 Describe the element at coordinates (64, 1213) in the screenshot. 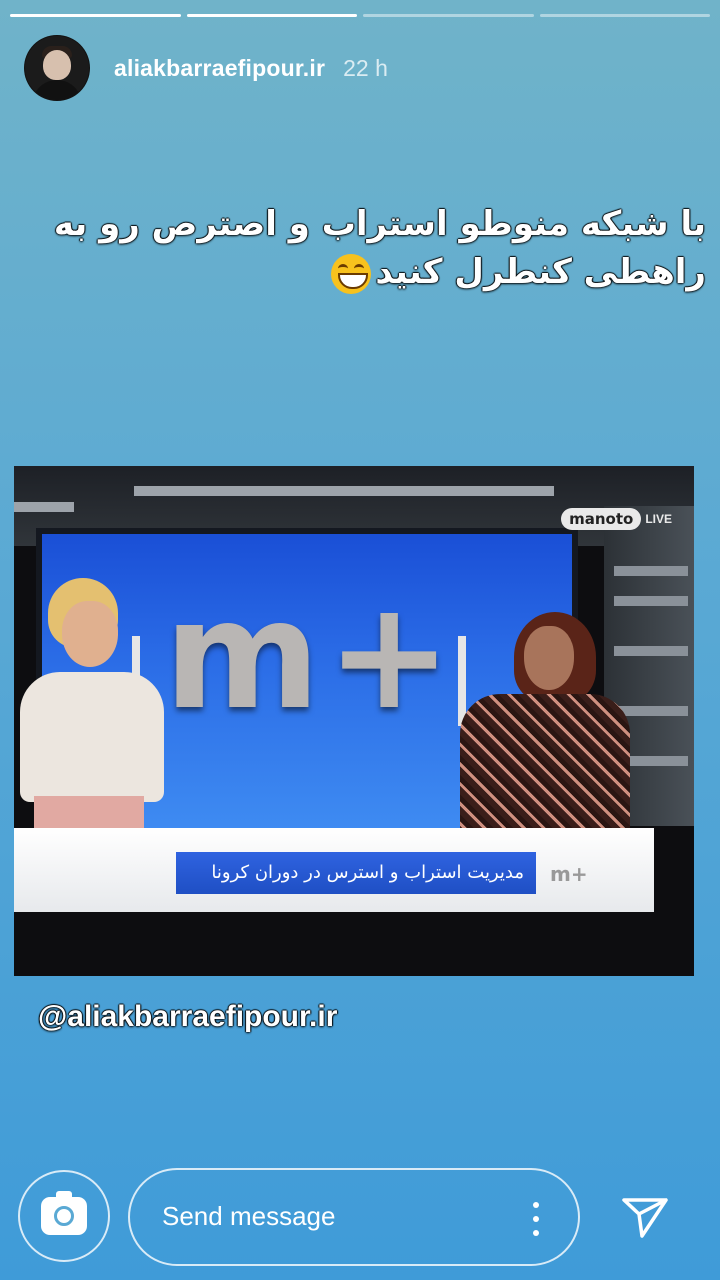

I see `camera-icon` at that location.